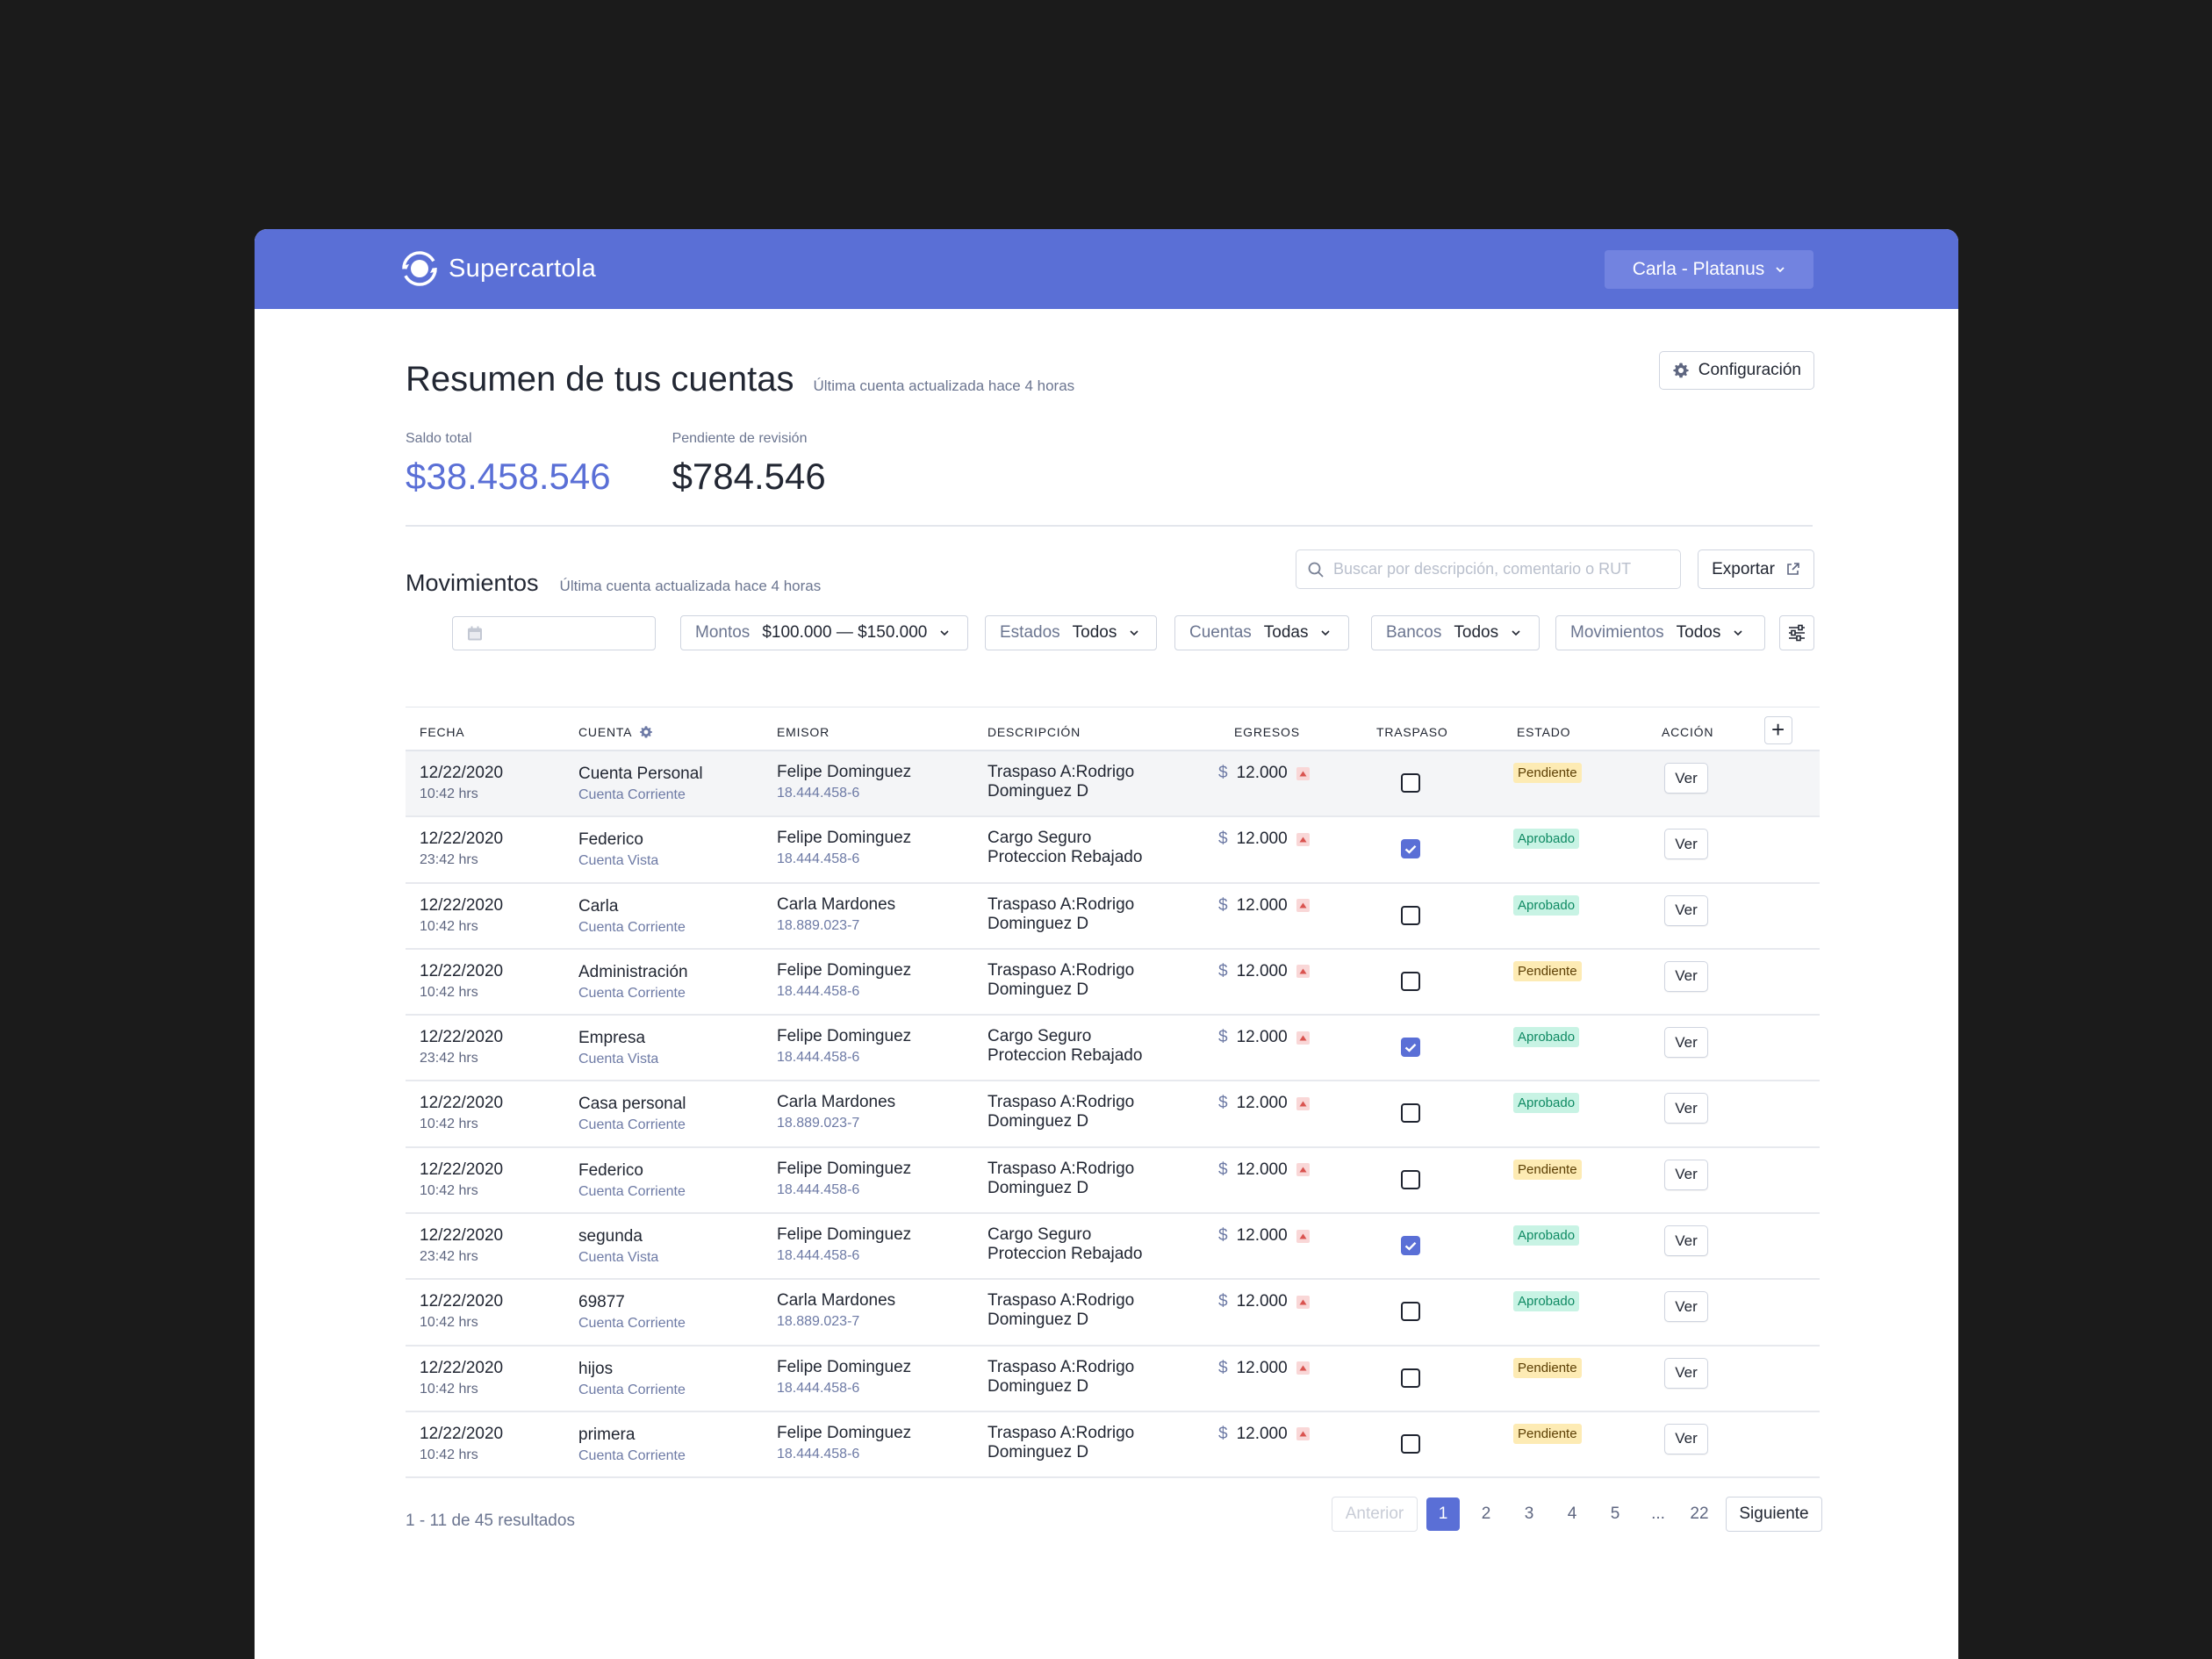 The width and height of the screenshot is (2212, 1659). I want to click on column-header-accion: ACCIÓN, so click(1687, 732).